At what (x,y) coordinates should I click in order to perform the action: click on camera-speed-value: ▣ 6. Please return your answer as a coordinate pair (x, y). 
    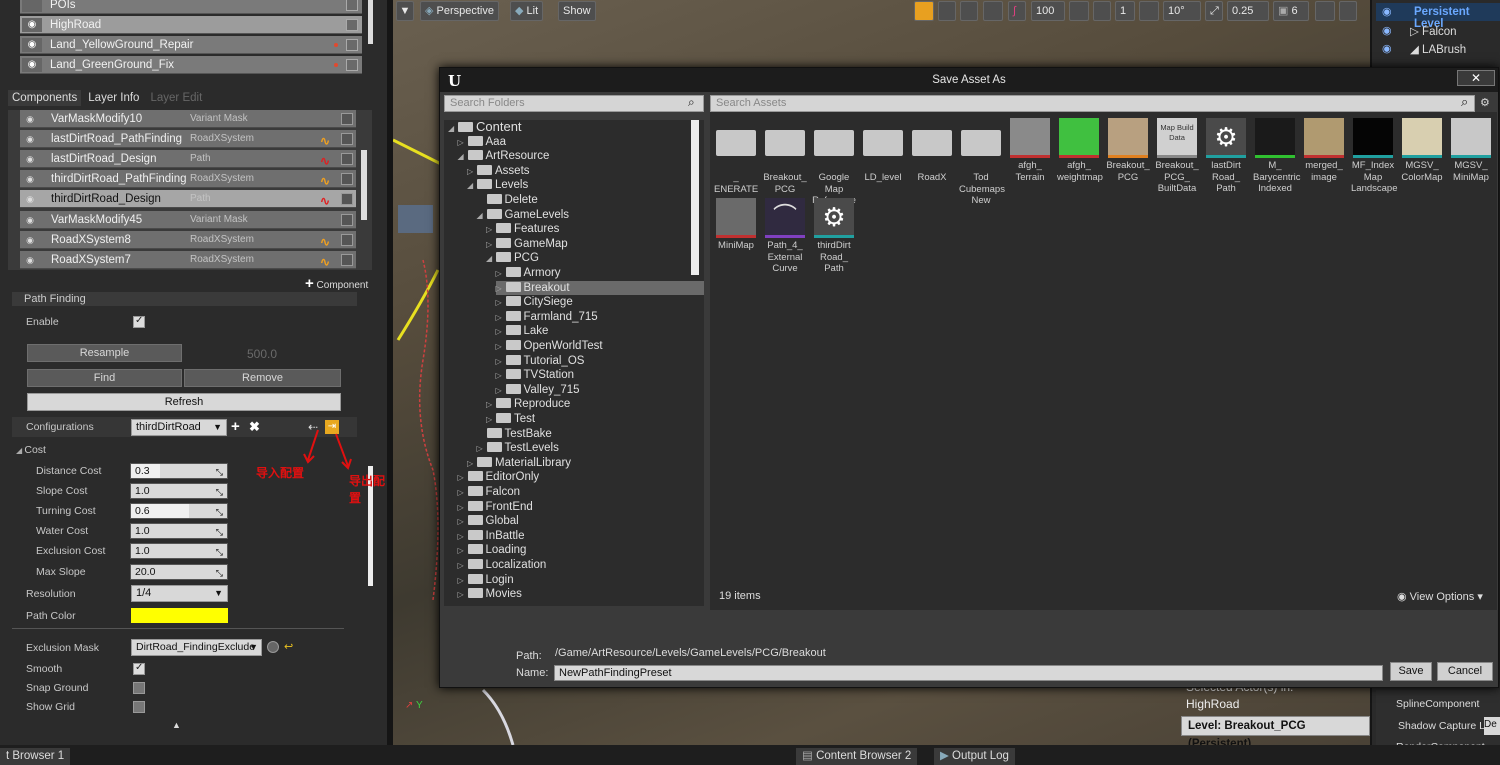
    Looking at the image, I should click on (1291, 11).